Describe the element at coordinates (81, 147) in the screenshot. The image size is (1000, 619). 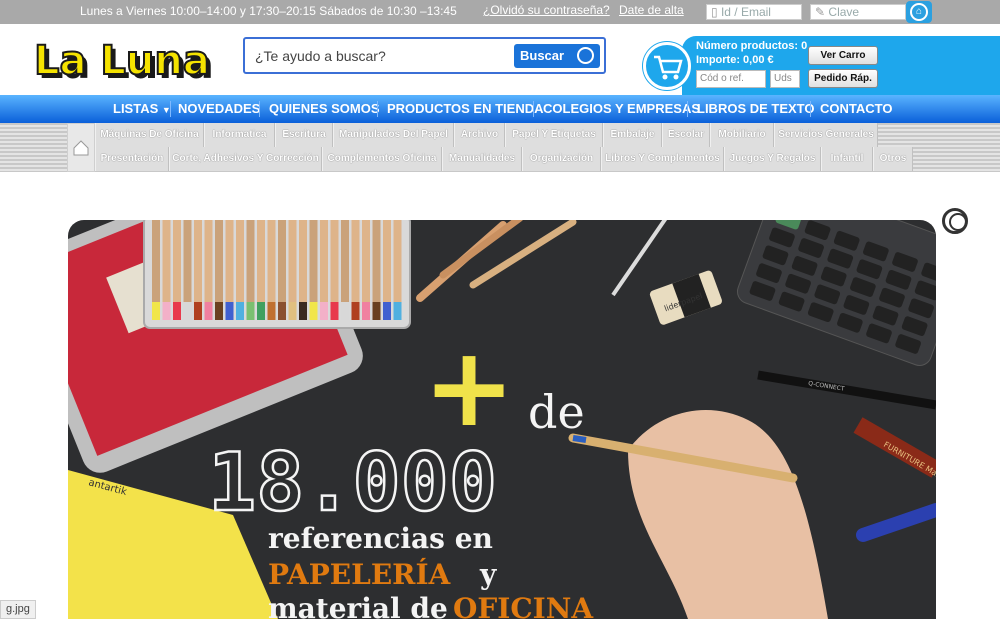
I see `home-button` at that location.